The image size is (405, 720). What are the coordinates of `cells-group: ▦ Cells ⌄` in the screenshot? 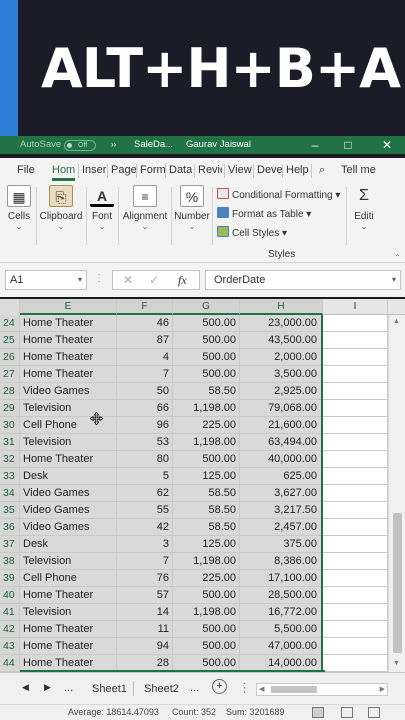 It's located at (19, 208).